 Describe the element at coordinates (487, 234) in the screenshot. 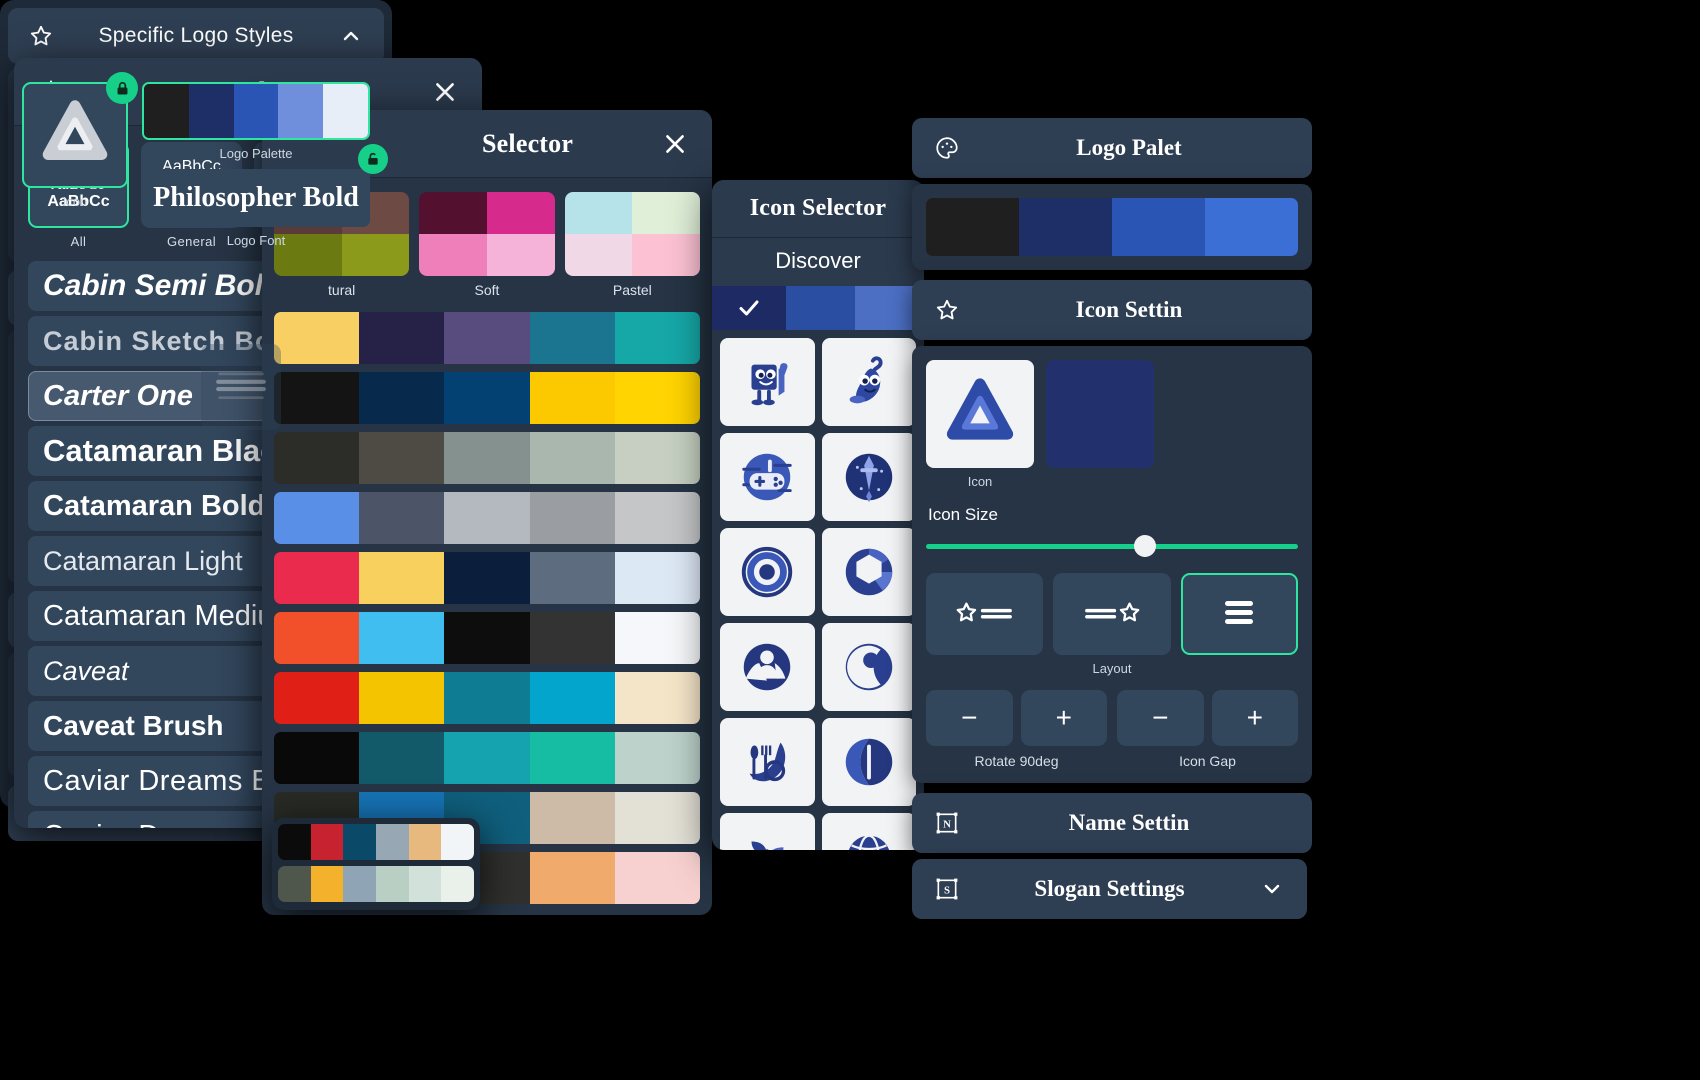

I see `palette-category-soft-swatch` at that location.